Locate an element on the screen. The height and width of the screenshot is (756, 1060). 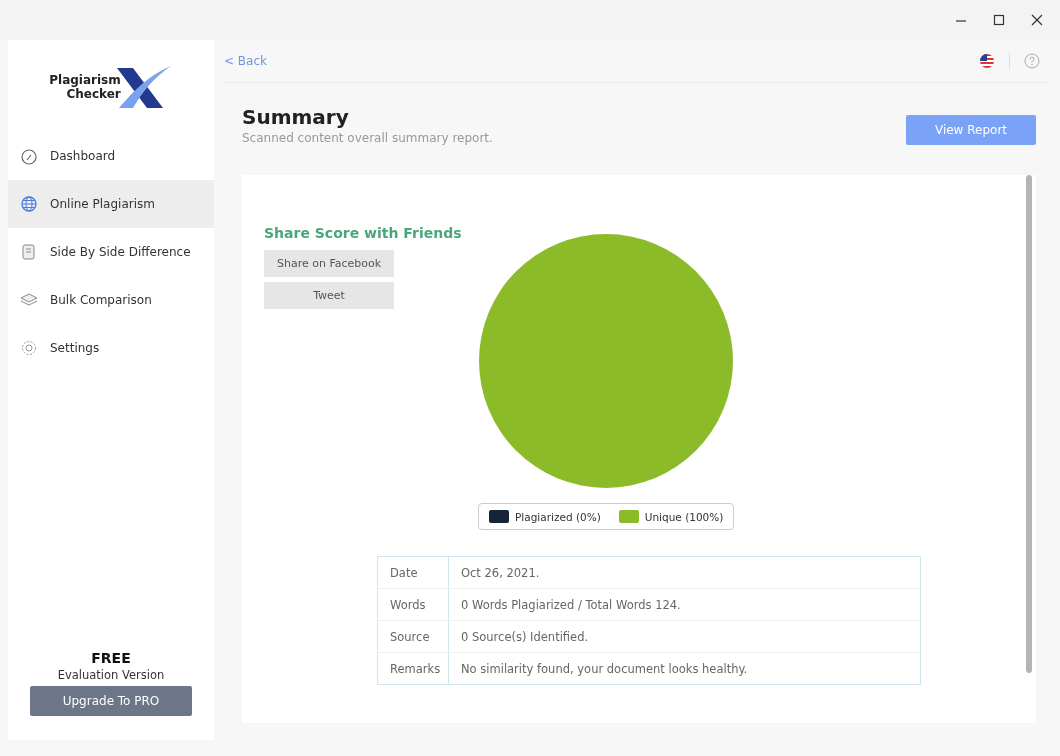
sidebar-item: Bulk Comparison is located at coordinates (111, 300).